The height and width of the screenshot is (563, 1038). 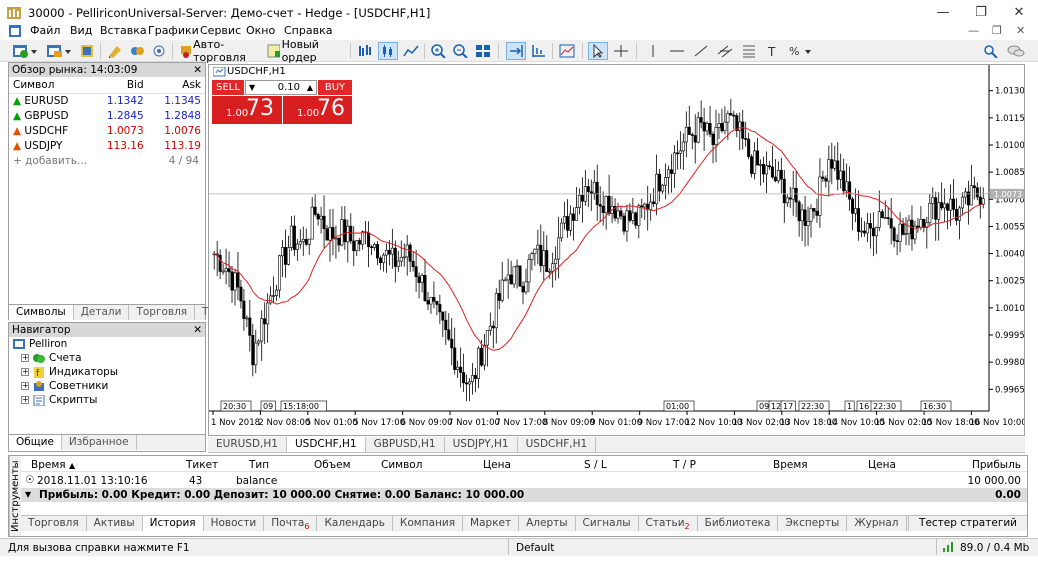 I want to click on status-profile: Default, so click(x=535, y=548).